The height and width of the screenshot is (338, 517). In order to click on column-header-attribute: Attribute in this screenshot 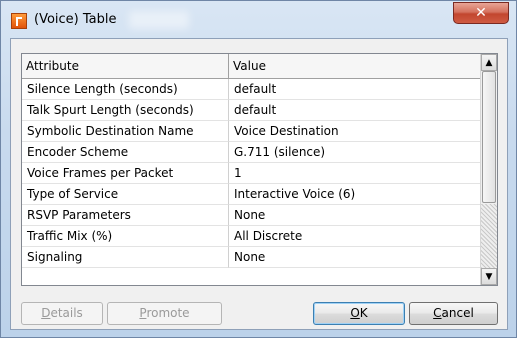, I will do `click(125, 66)`.